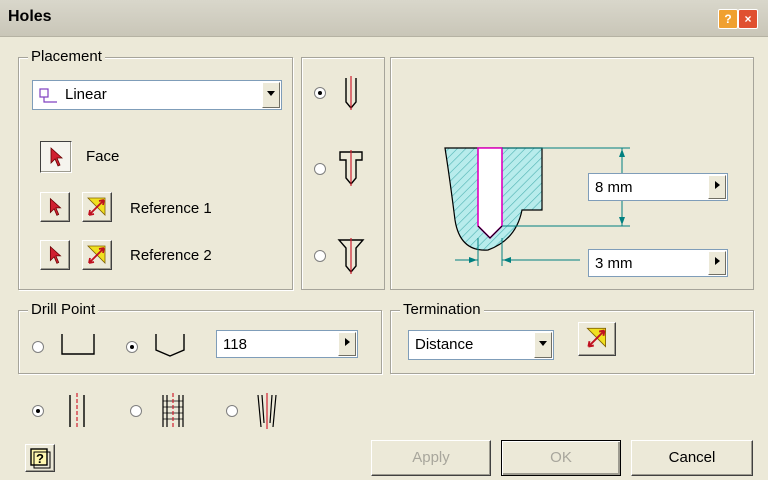 The height and width of the screenshot is (480, 768). Describe the element at coordinates (614, 263) in the screenshot. I see `diameter-value: 3 mm` at that location.